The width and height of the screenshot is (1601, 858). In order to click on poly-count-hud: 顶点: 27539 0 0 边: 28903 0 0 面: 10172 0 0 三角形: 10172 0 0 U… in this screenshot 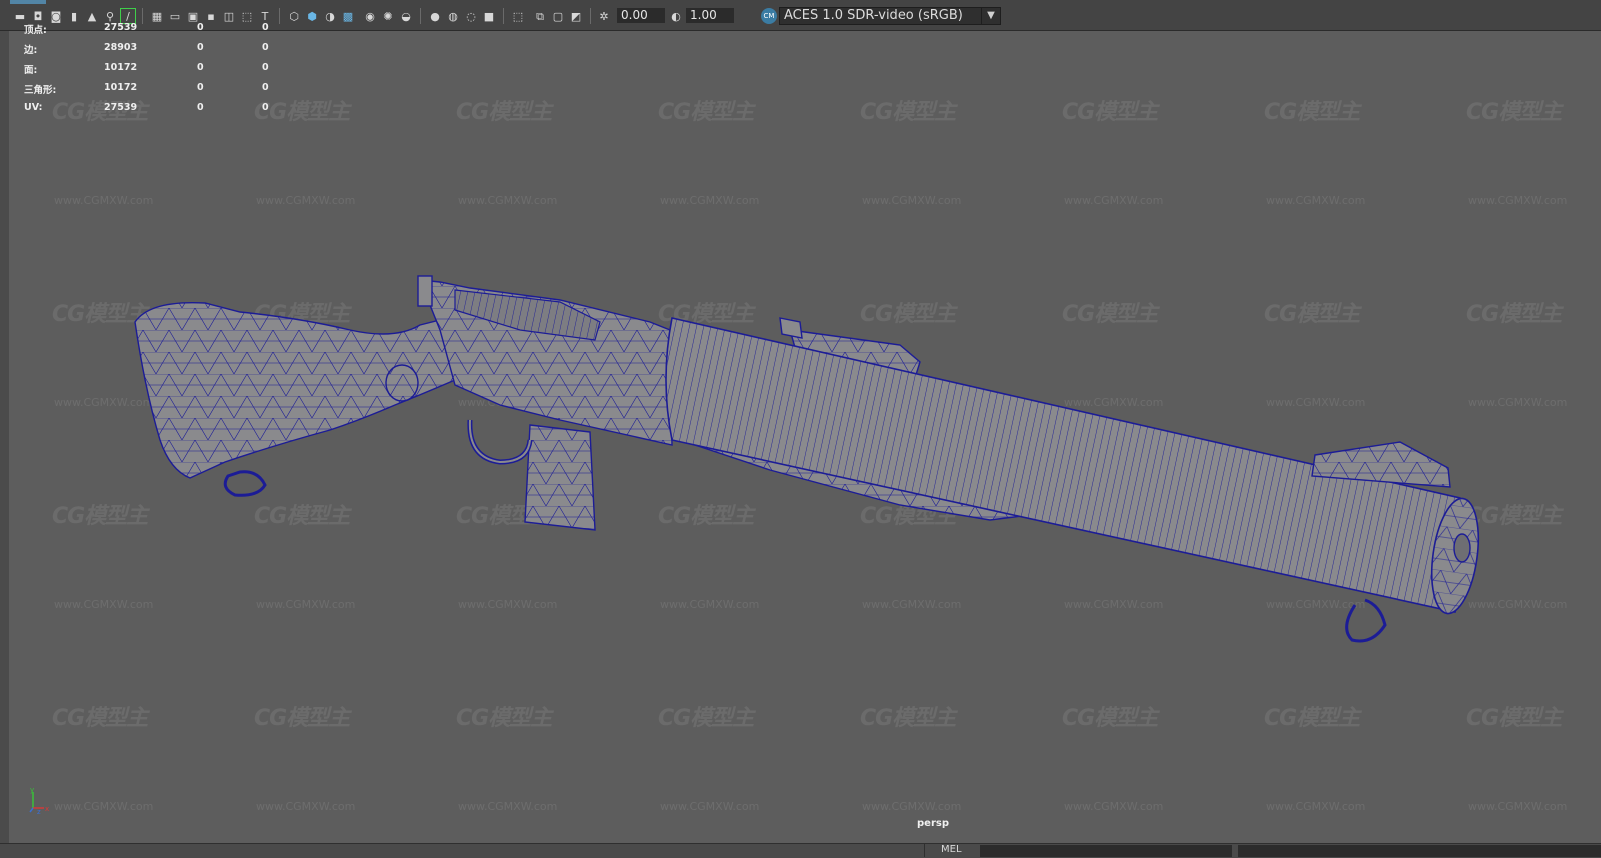, I will do `click(154, 72)`.